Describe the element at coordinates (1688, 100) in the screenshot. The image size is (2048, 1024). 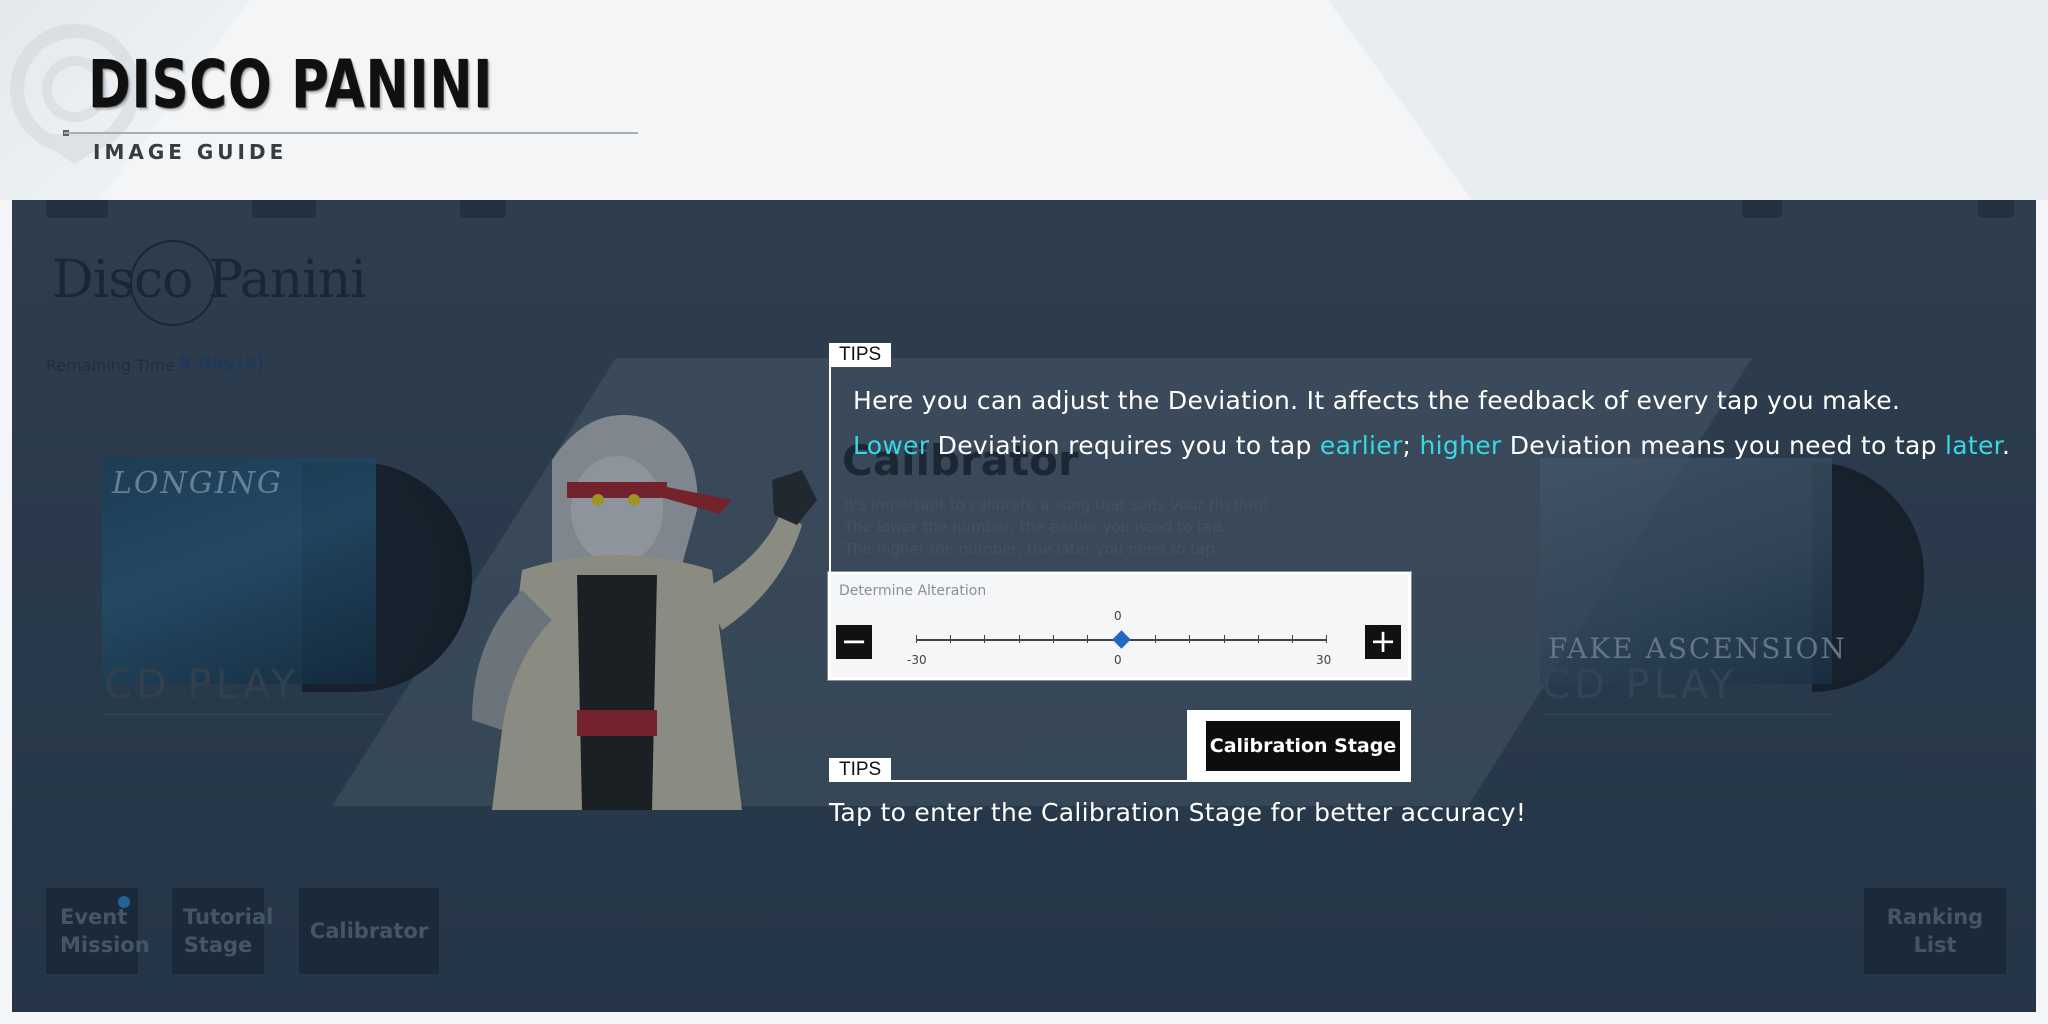
I see `header-bg-shape-right` at that location.